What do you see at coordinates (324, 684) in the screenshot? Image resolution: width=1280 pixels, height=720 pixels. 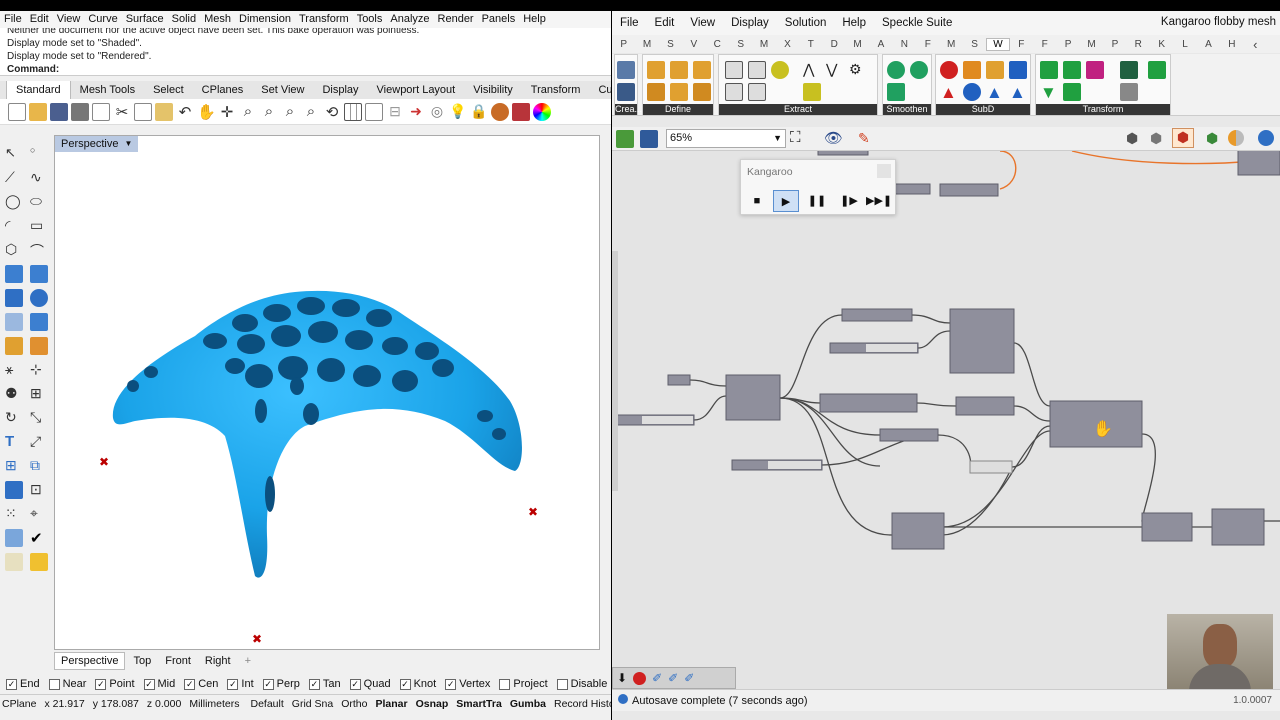 I see `osnap-tan: ✓ Tan` at bounding box center [324, 684].